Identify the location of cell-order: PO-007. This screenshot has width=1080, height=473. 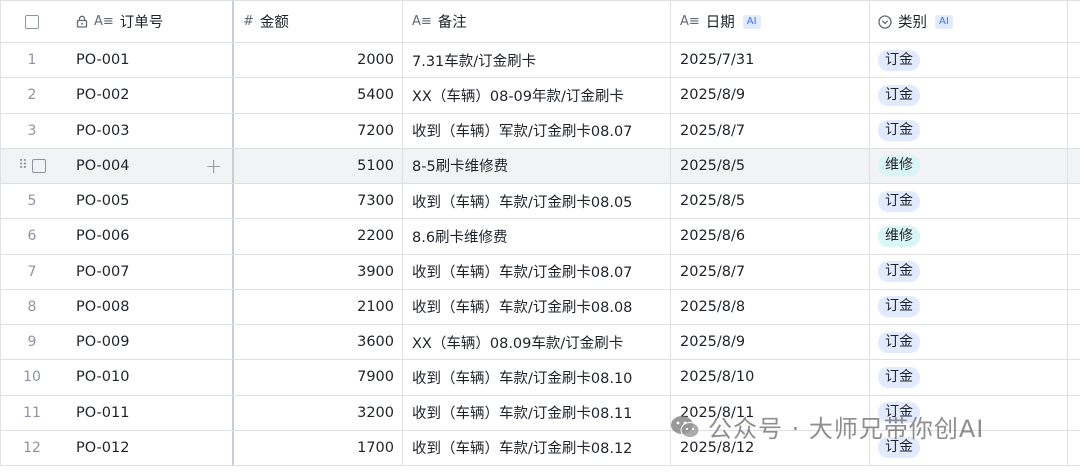
(148, 271).